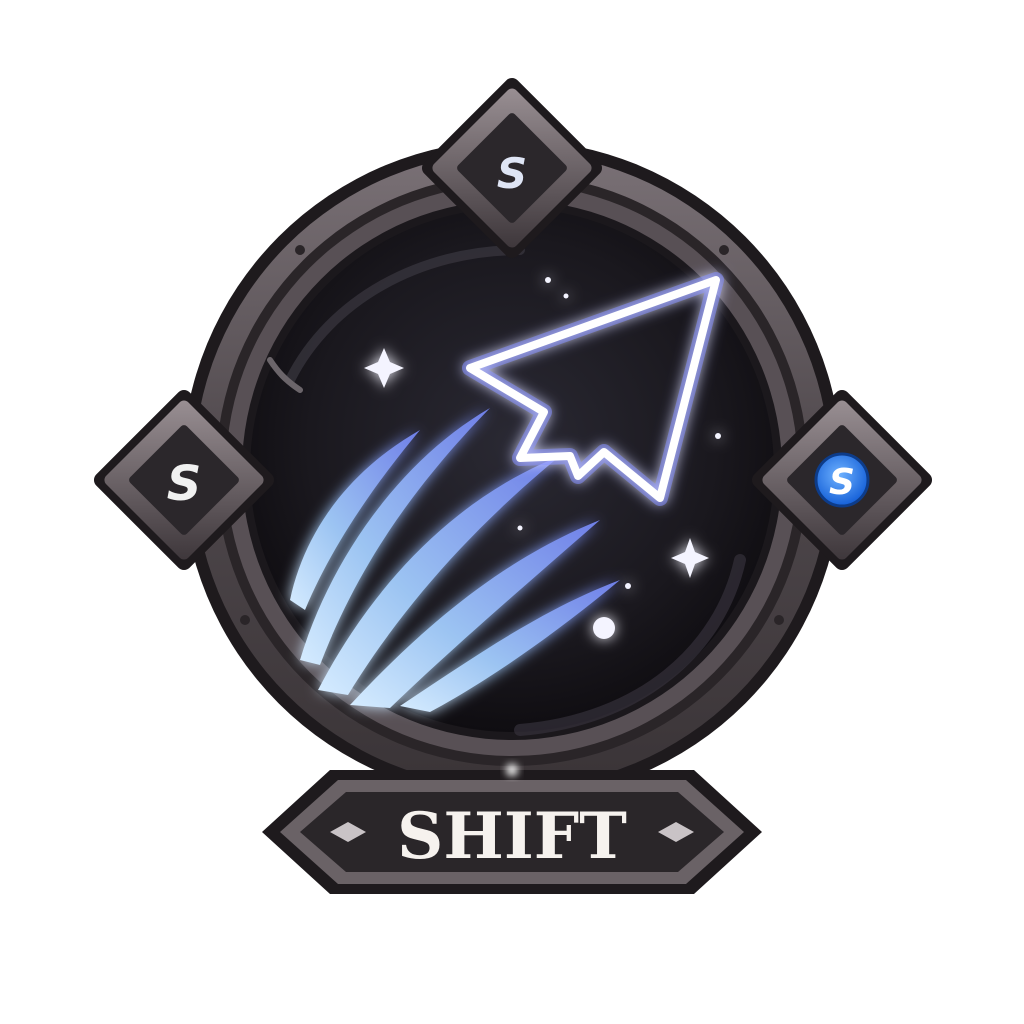 The image size is (1024, 1024). Describe the element at coordinates (512, 173) in the screenshot. I see `gem-top-letter: S` at that location.